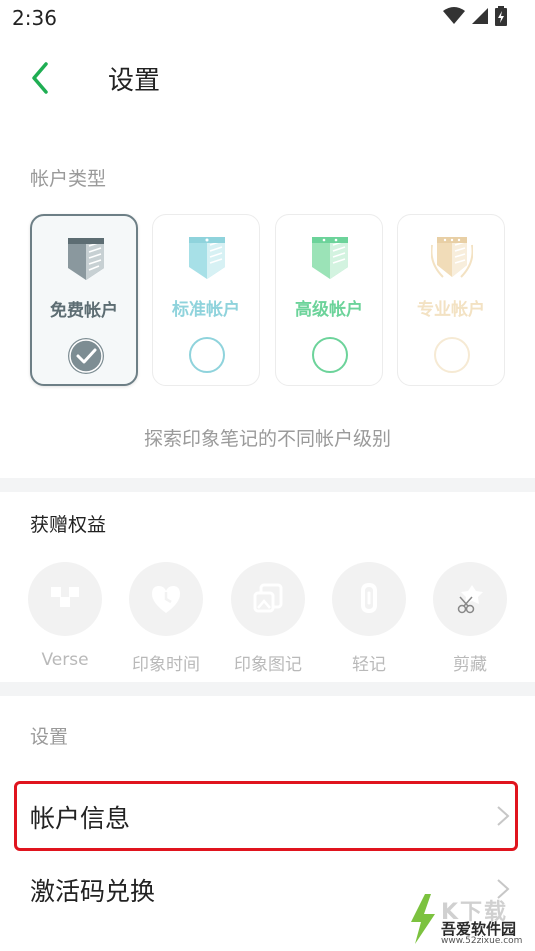  I want to click on account-card-premium: 高级帐户, so click(329, 300).